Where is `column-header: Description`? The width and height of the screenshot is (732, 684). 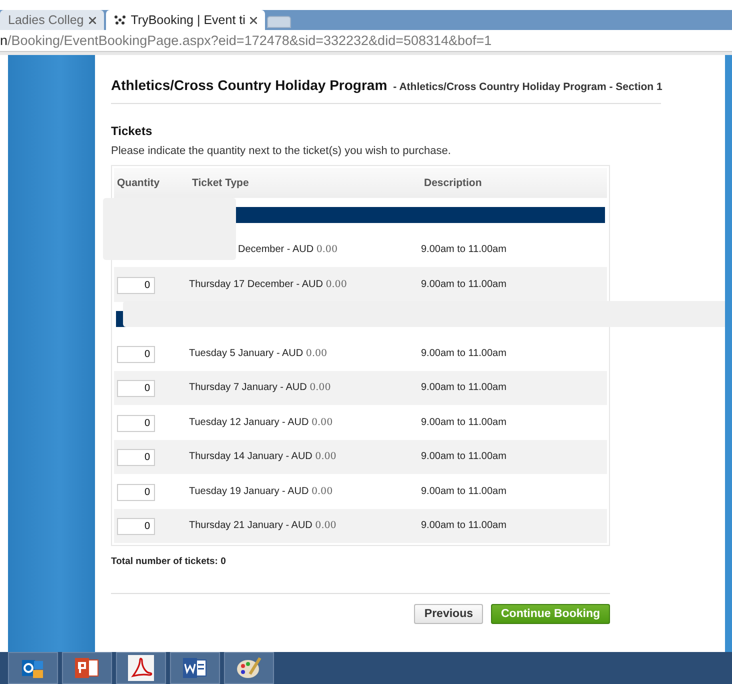 column-header: Description is located at coordinates (452, 183).